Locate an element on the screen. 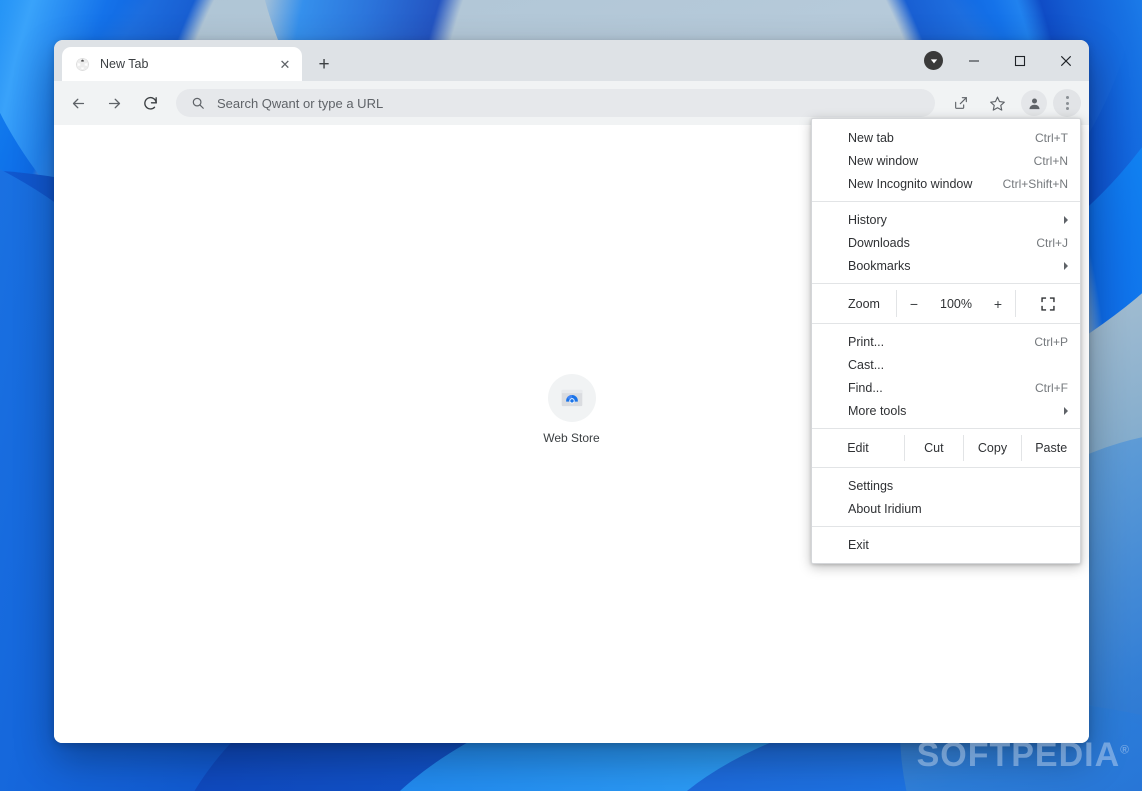 The width and height of the screenshot is (1142, 791). menu-item-new-window: New window Ctrl+N is located at coordinates (946, 160).